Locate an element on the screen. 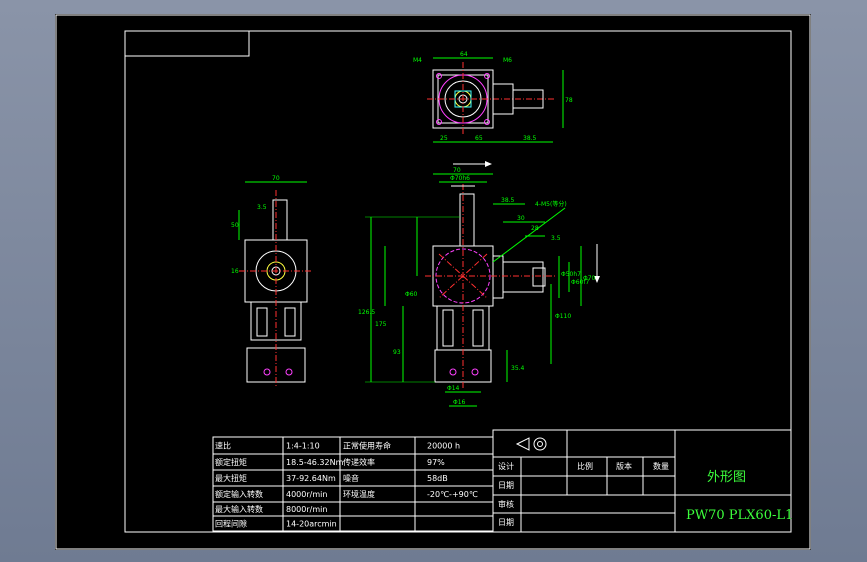 The width and height of the screenshot is (867, 562). spec-cell: 14-20arcmin is located at coordinates (311, 524).